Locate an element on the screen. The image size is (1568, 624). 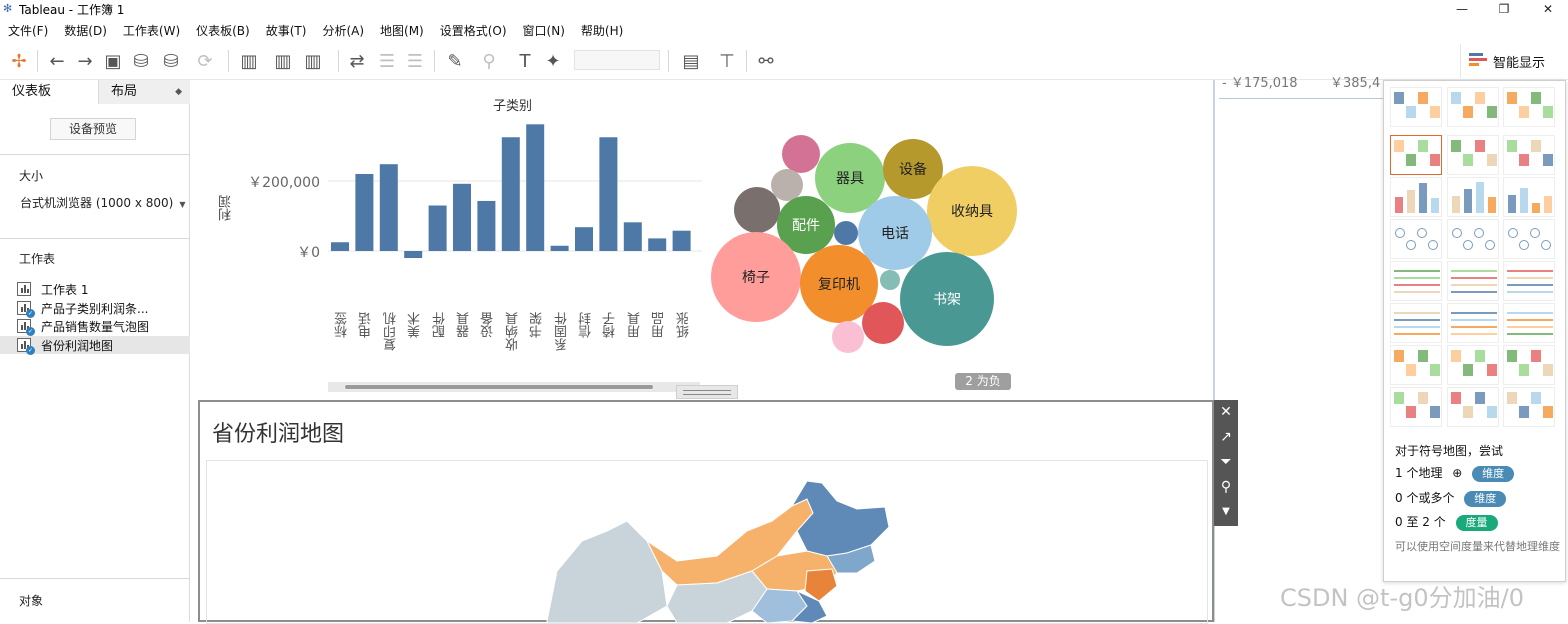
bar-器具 is located at coordinates (462, 217).